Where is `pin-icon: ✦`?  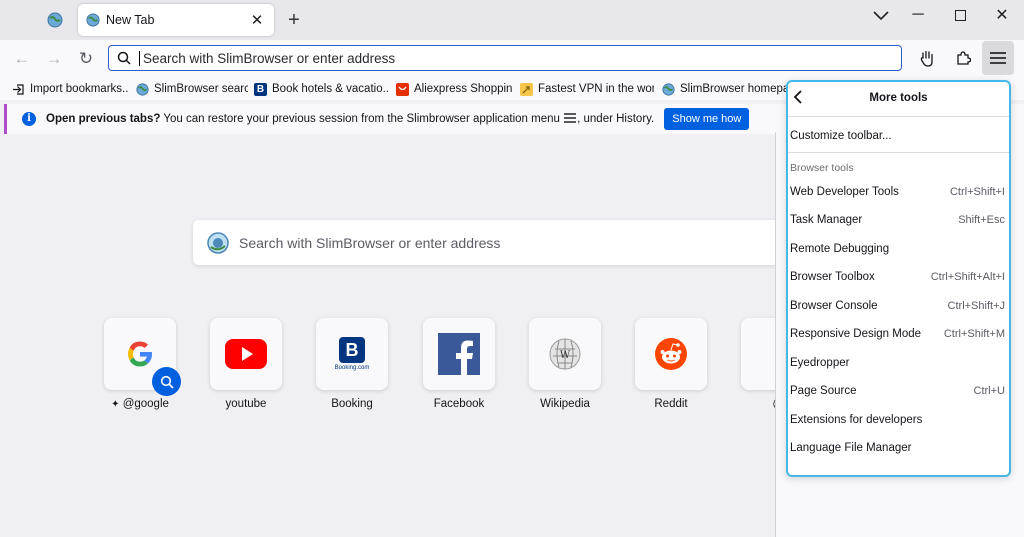 pin-icon: ✦ is located at coordinates (115, 404).